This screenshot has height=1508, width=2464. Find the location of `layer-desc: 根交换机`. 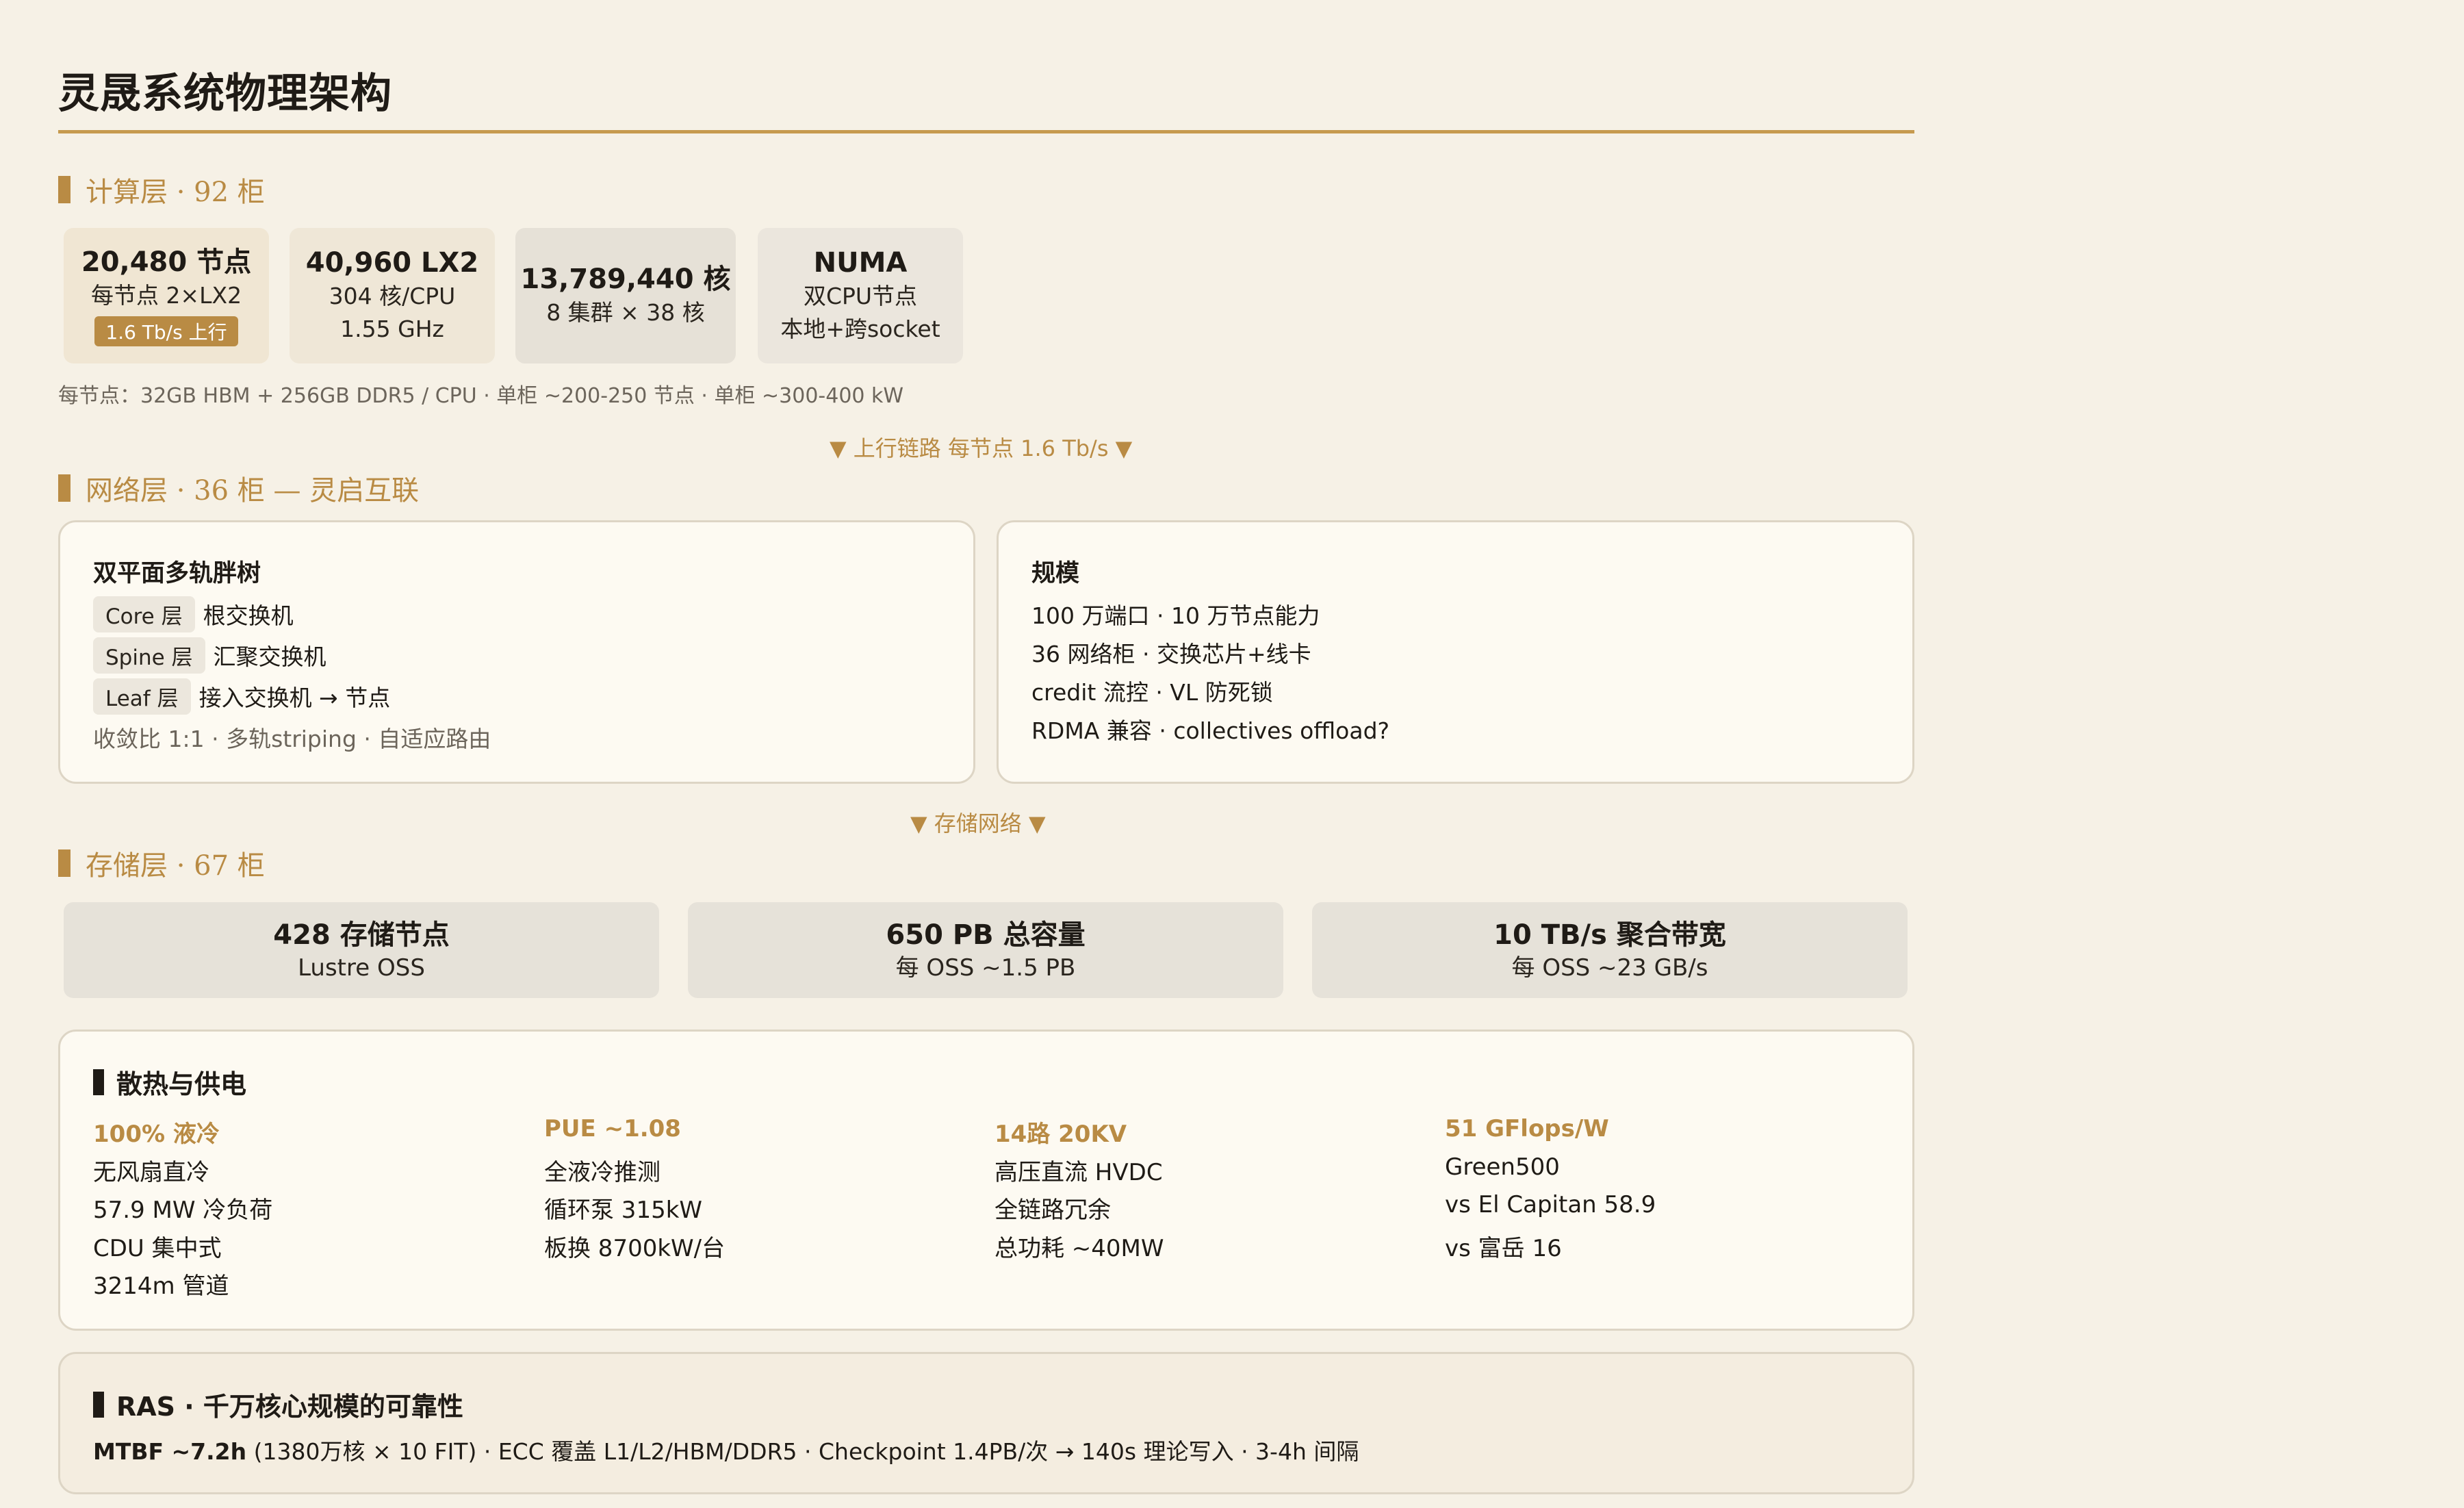

layer-desc: 根交换机 is located at coordinates (249, 615).